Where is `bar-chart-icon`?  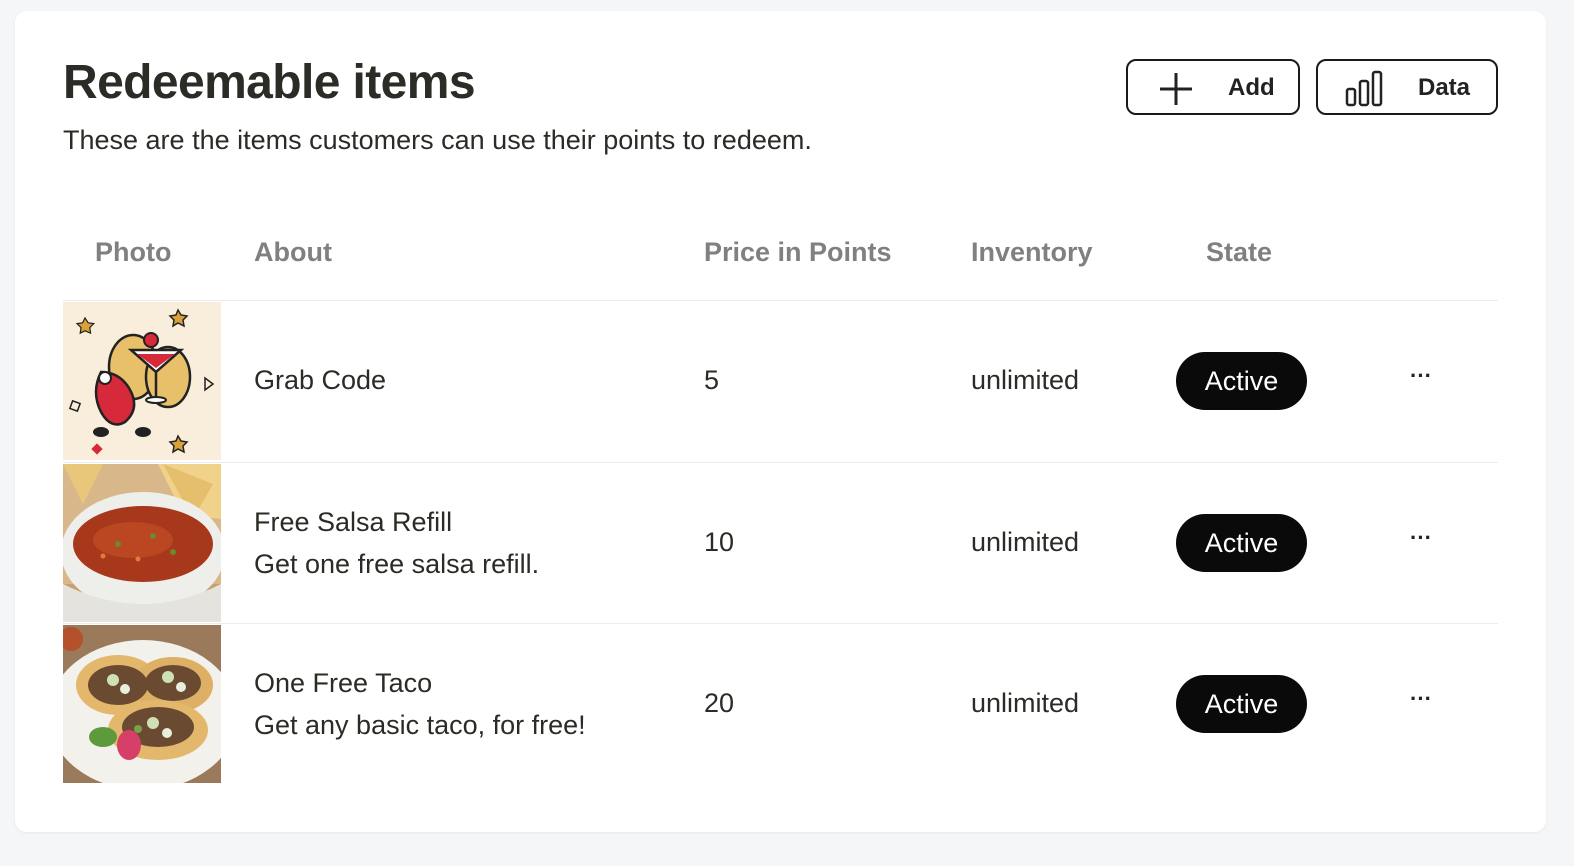 bar-chart-icon is located at coordinates (1364, 88).